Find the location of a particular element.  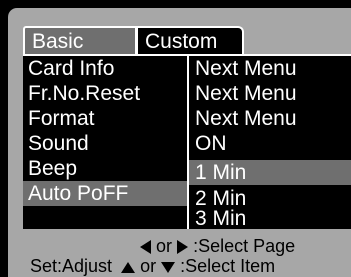

left-arrow-icon is located at coordinates (145, 247).